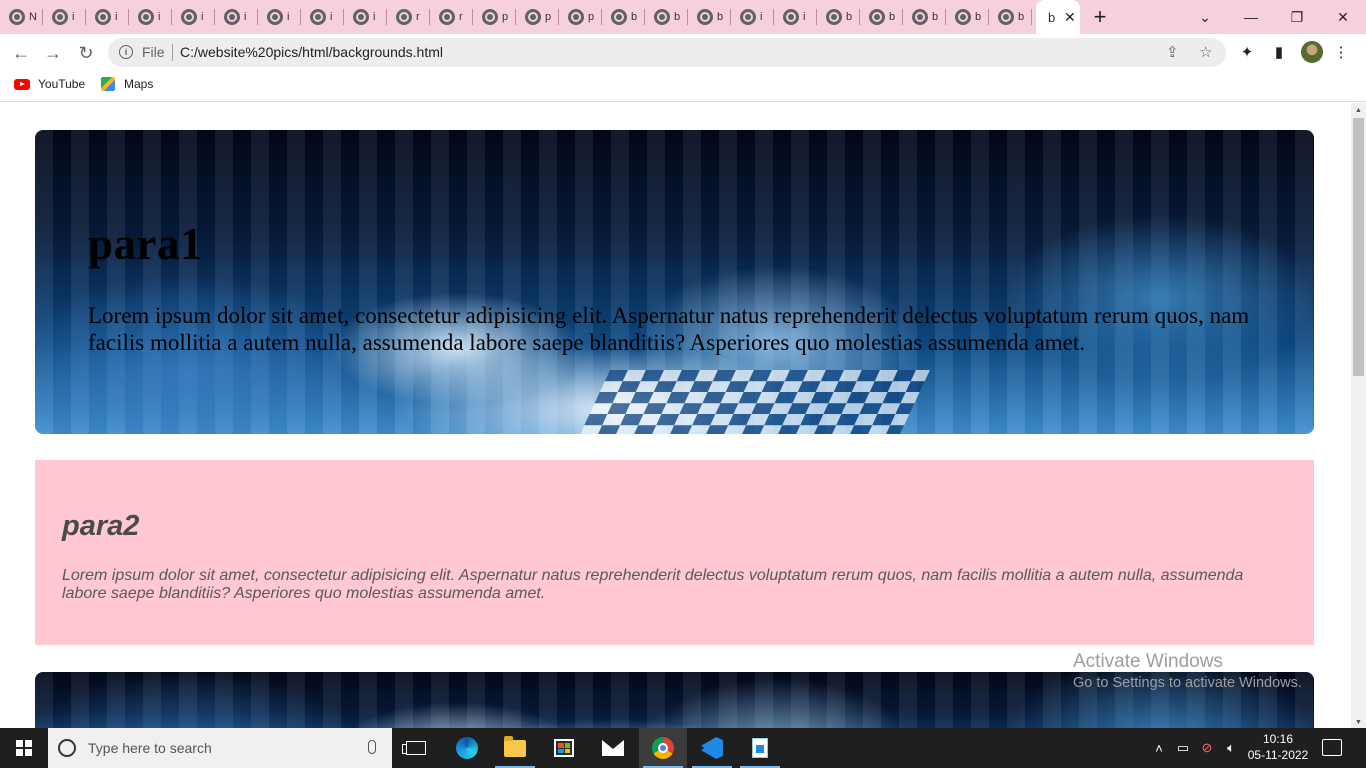 This screenshot has height=768, width=1366. Describe the element at coordinates (86, 53) in the screenshot. I see `reload-button: ↻` at that location.